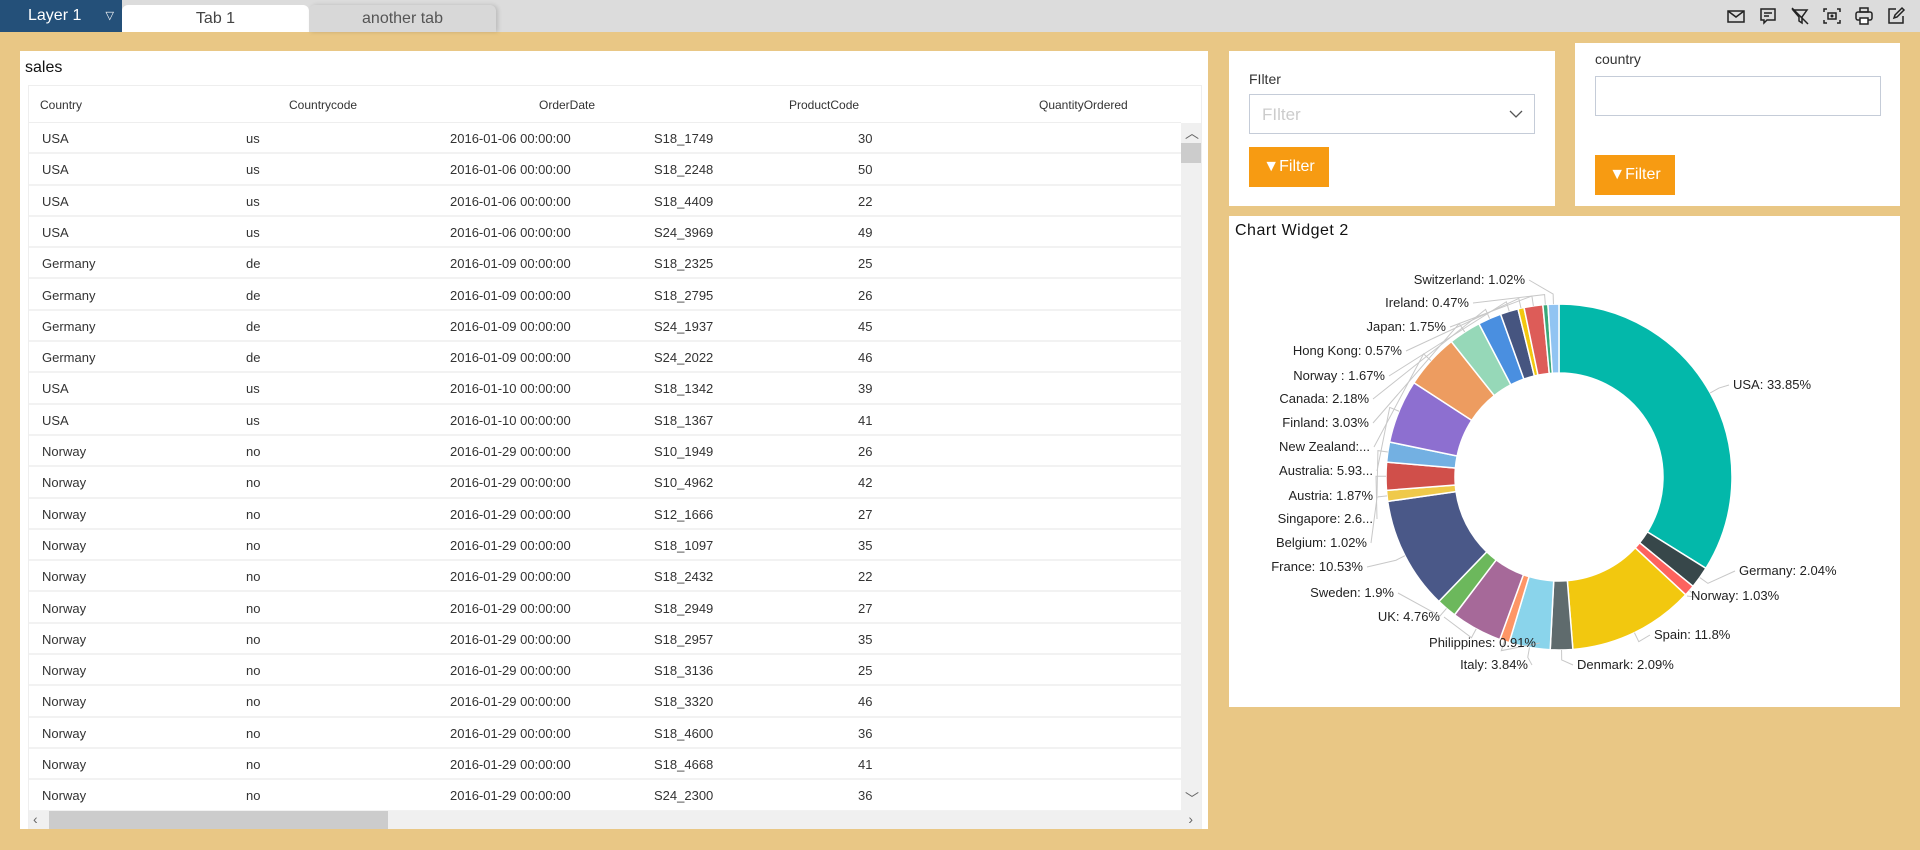  What do you see at coordinates (605, 201) in the screenshot?
I see `table-row: USA us 2016-01-06 00:00:00 S18_4409 22` at bounding box center [605, 201].